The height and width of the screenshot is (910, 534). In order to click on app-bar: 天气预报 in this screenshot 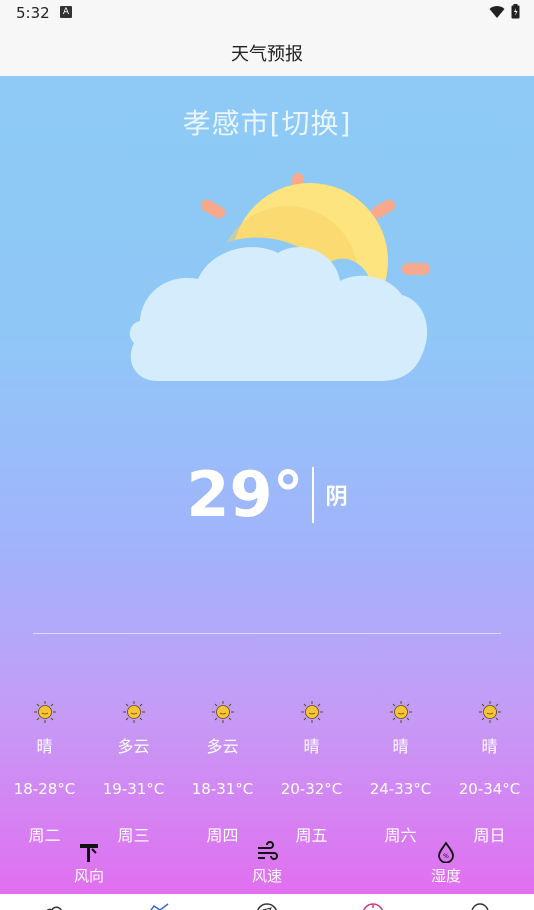, I will do `click(267, 52)`.